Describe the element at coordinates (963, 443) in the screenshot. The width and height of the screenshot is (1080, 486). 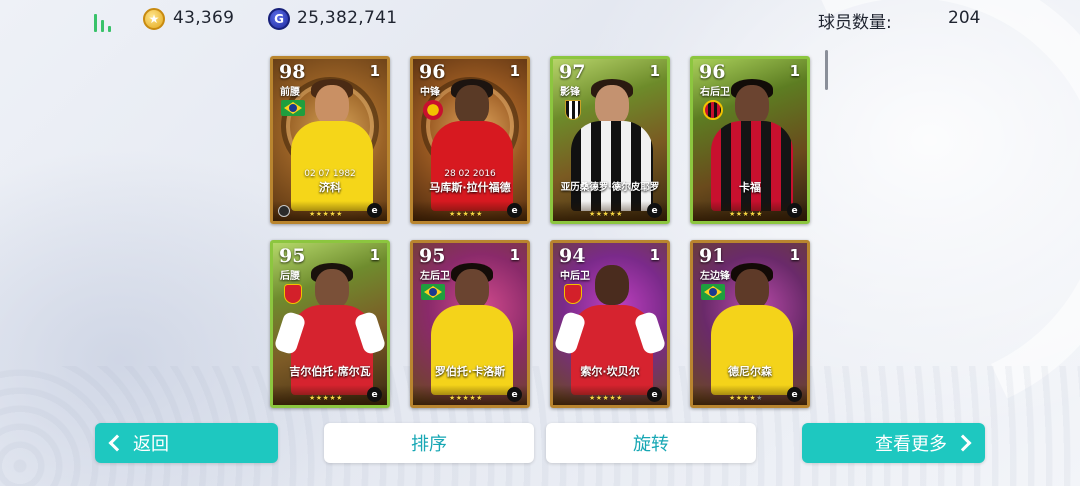
I see `chevron-right-icon` at that location.